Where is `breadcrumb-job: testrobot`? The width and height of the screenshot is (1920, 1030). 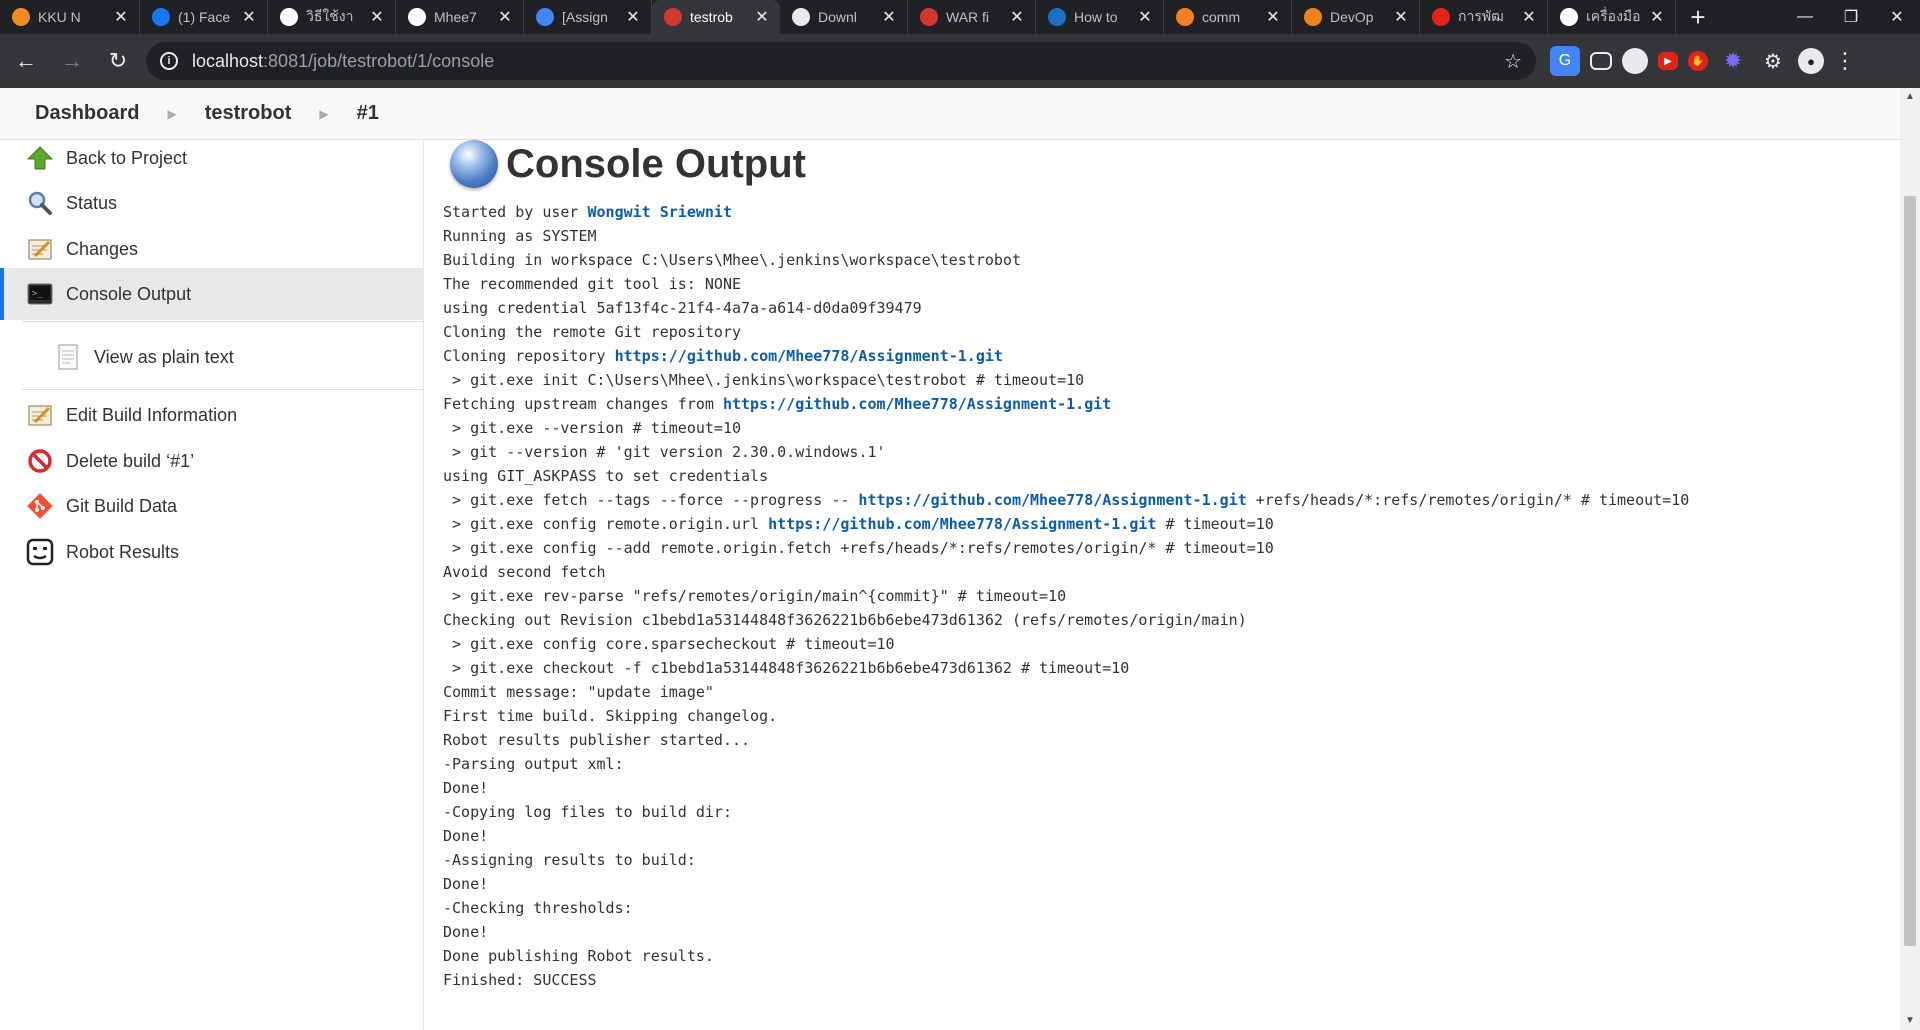
breadcrumb-job: testrobot is located at coordinates (248, 113).